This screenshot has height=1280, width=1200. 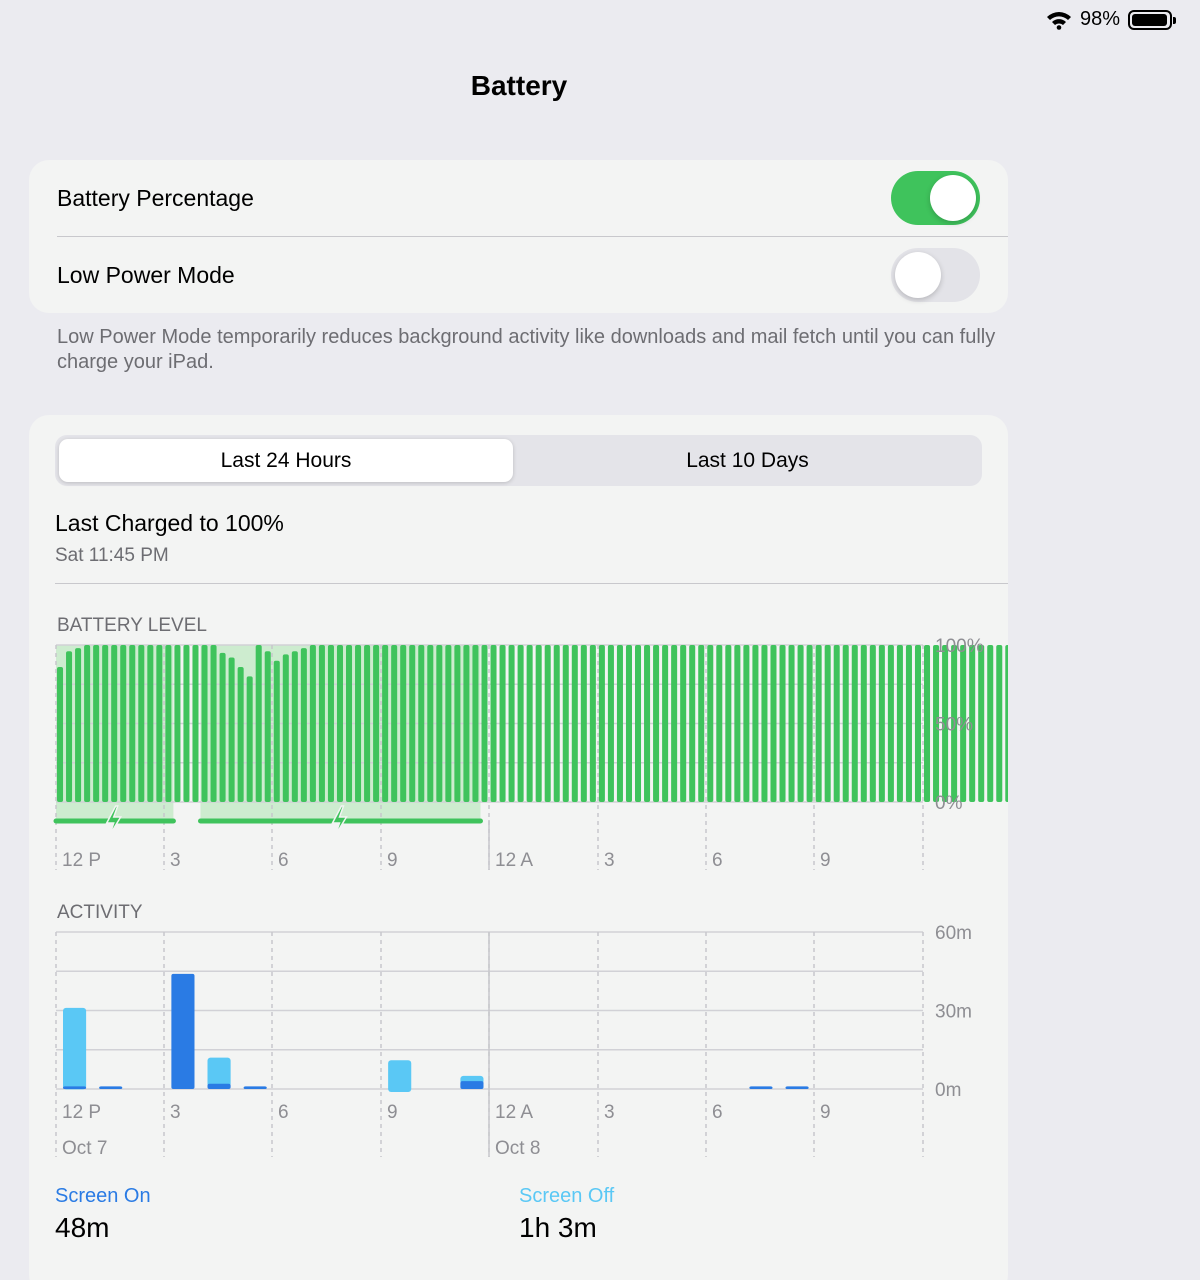 What do you see at coordinates (103, 1196) in the screenshot?
I see `screen-on-legend: Screen On` at bounding box center [103, 1196].